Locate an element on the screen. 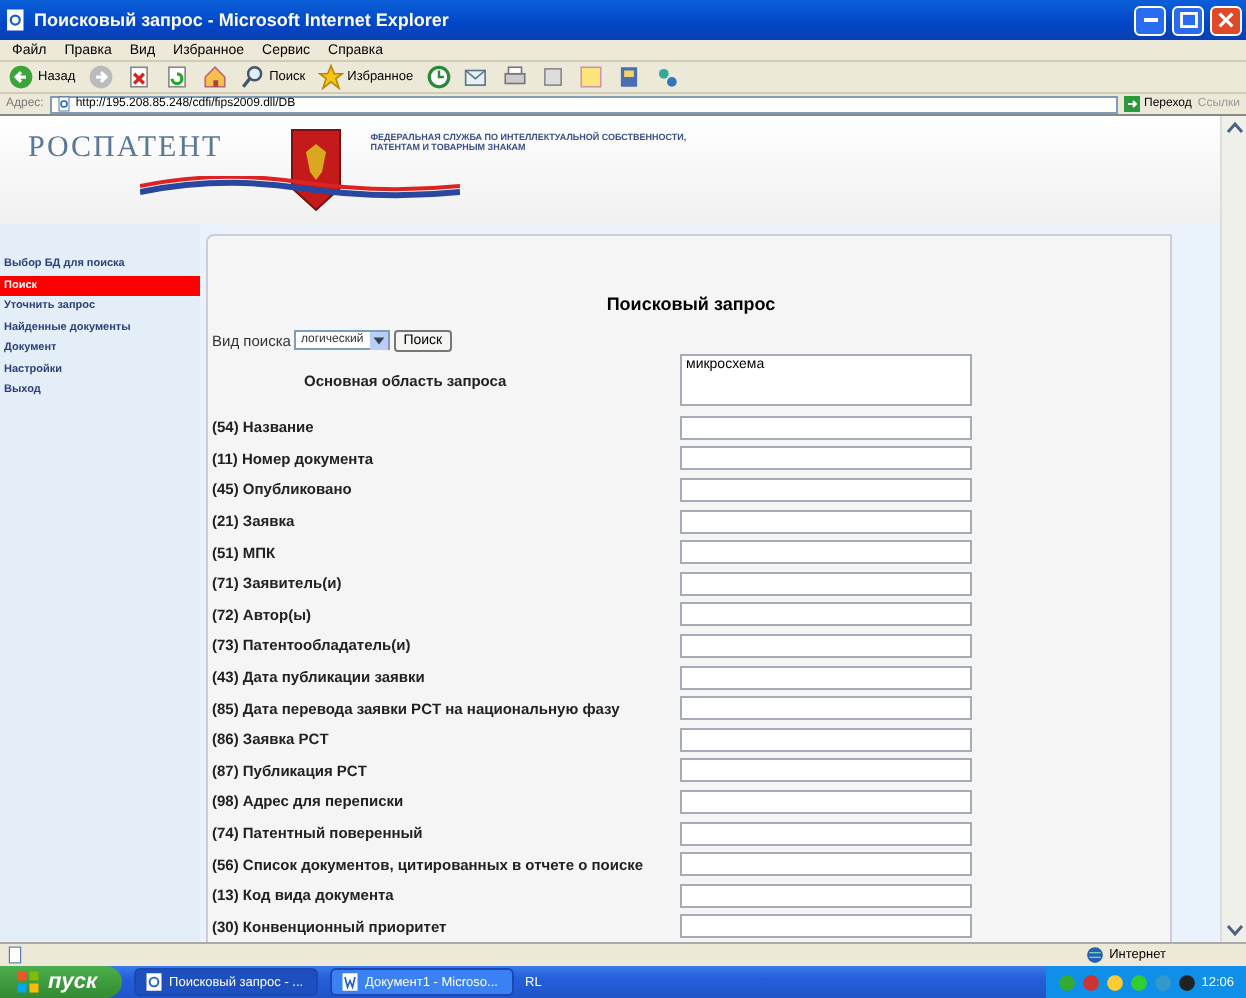 The width and height of the screenshot is (1246, 998). window-title: Поисковый запрос - Microsoft Internet Explorer is located at coordinates (242, 20).